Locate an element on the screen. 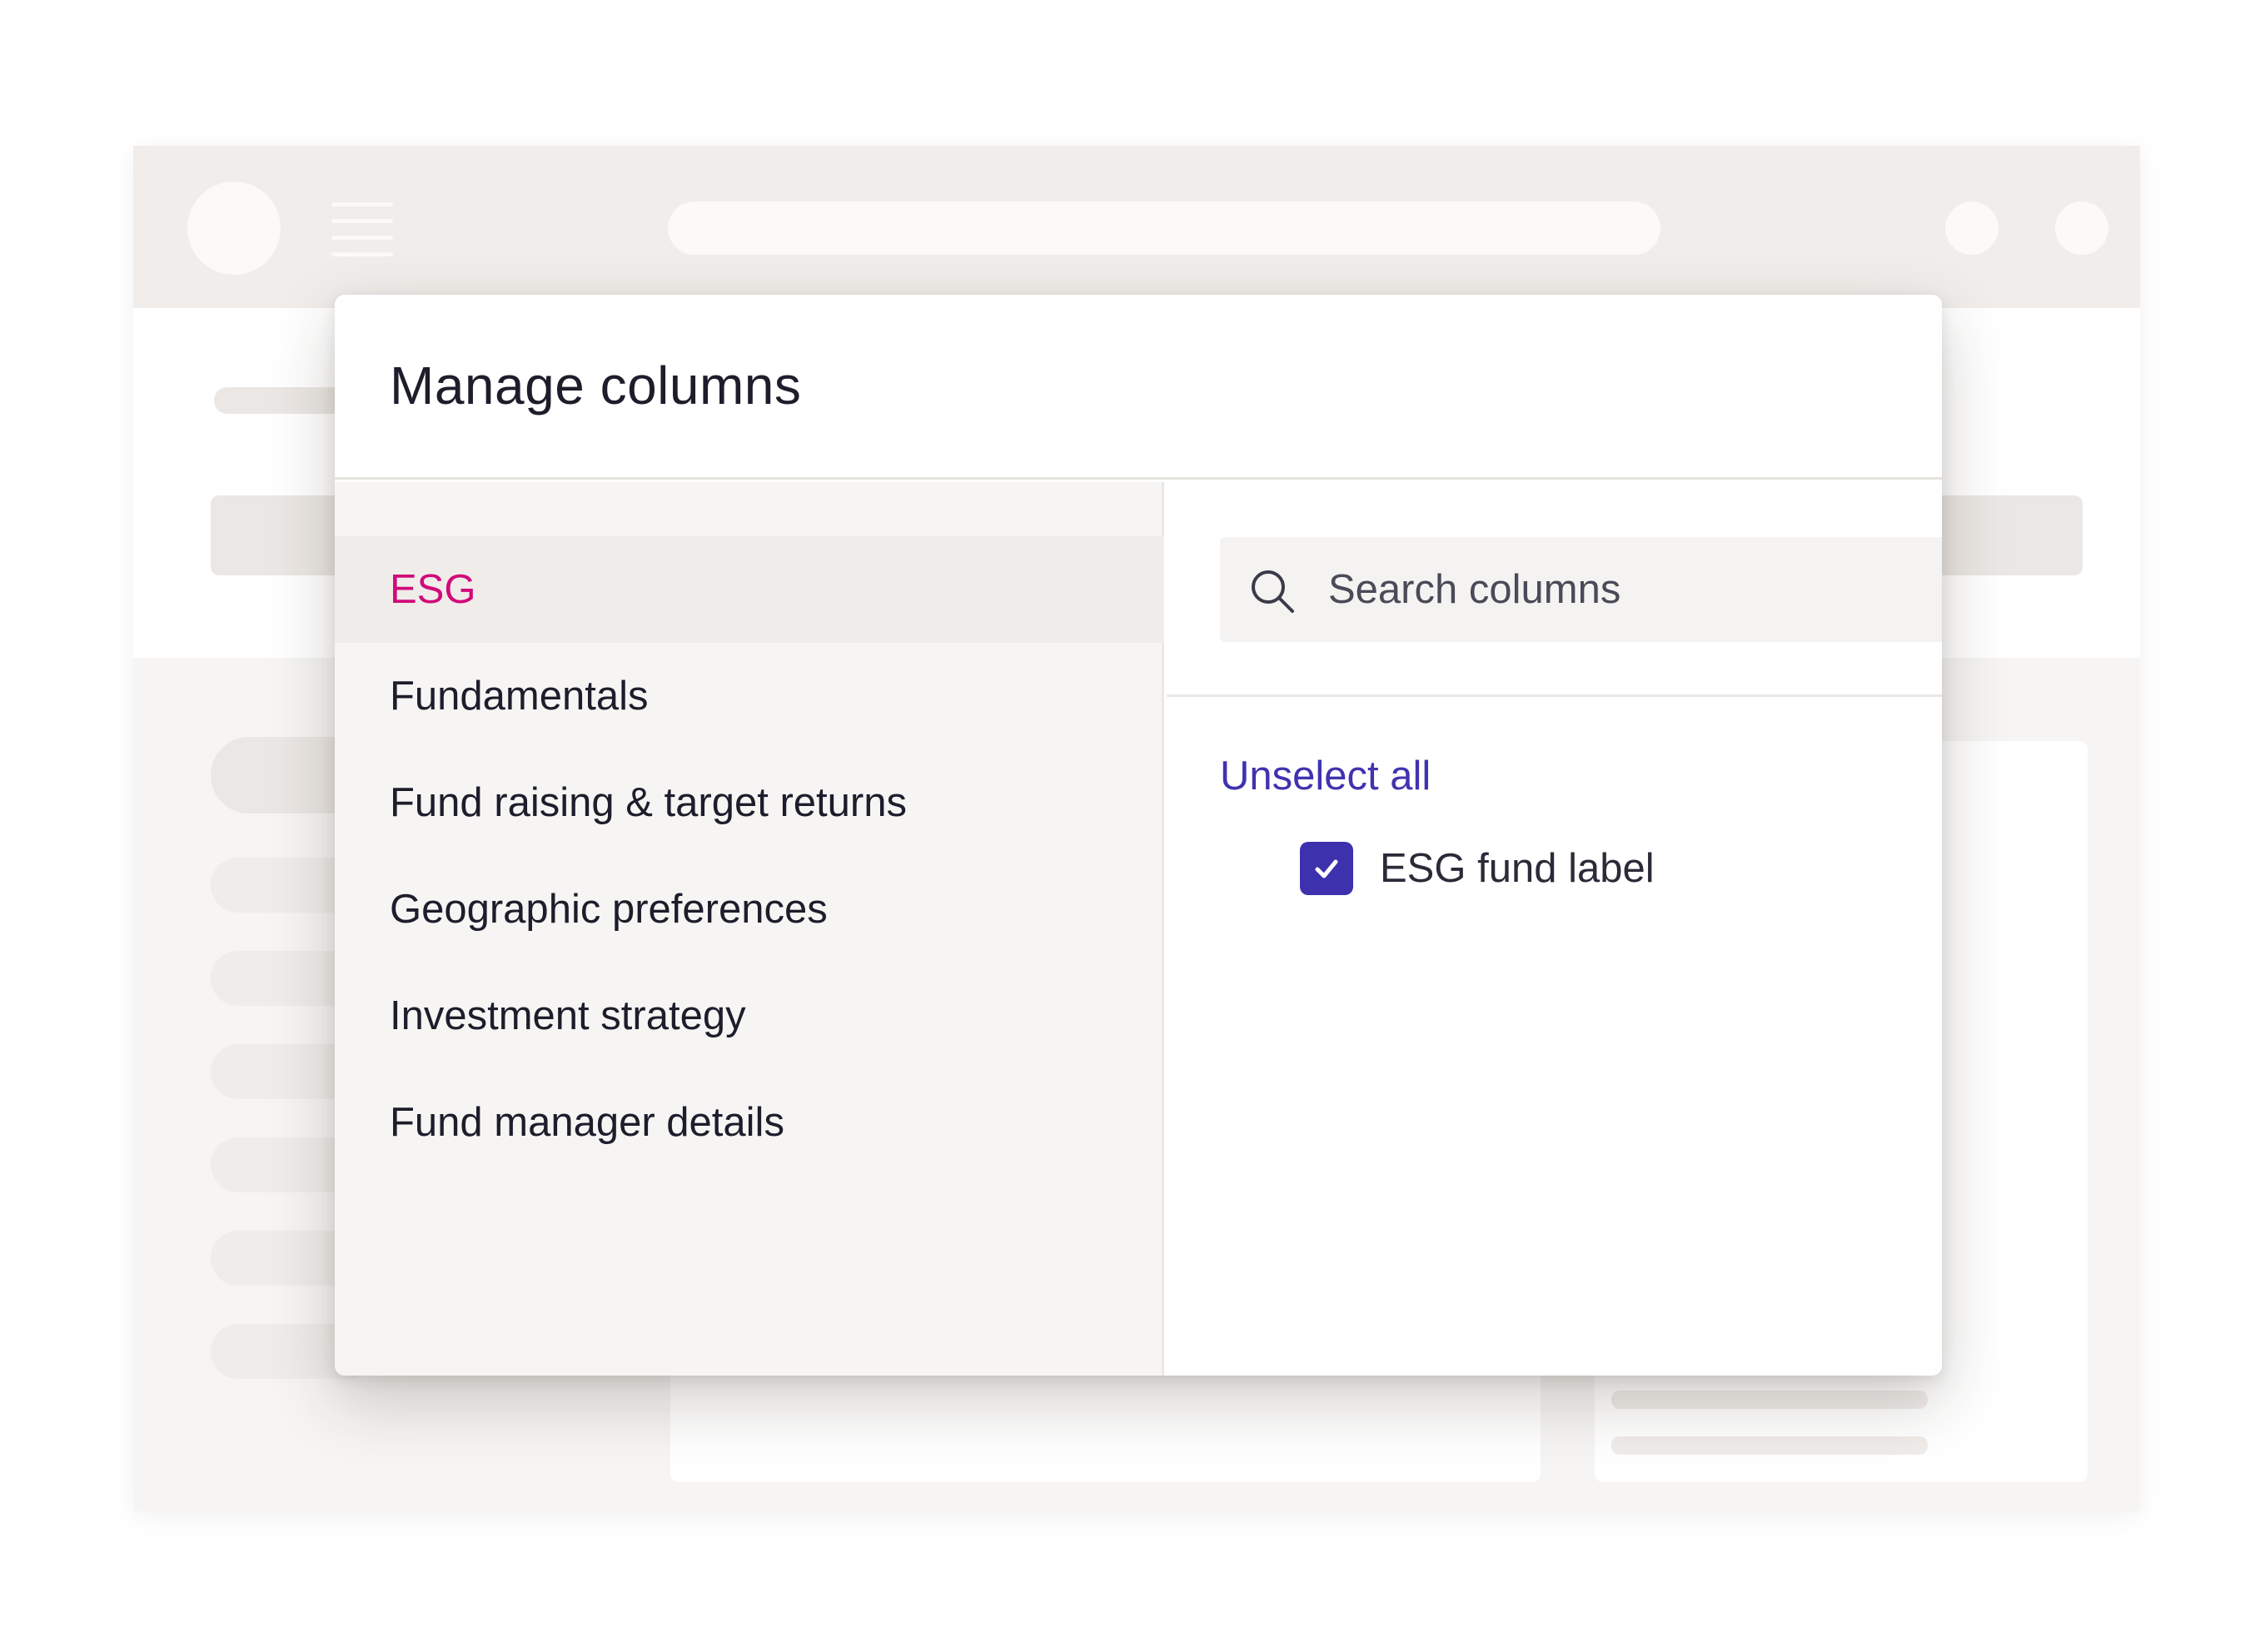 The width and height of the screenshot is (2265, 1652). column-option-label: ESG fund label is located at coordinates (1517, 869).